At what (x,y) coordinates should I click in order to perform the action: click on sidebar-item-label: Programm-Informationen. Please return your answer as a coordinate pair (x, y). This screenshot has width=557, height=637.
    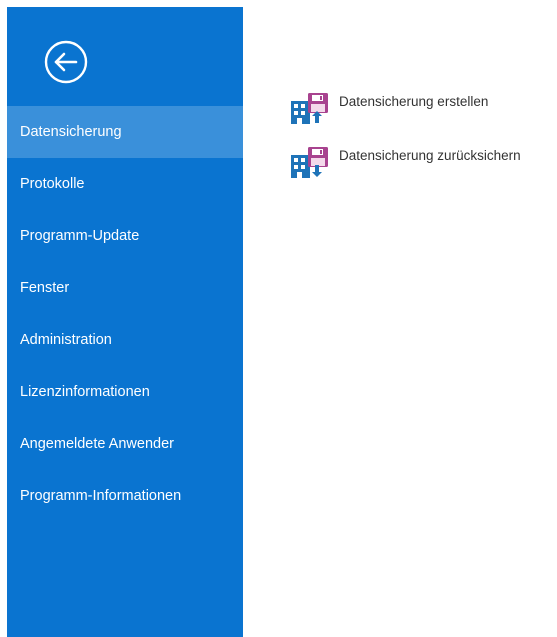
    Looking at the image, I should click on (101, 496).